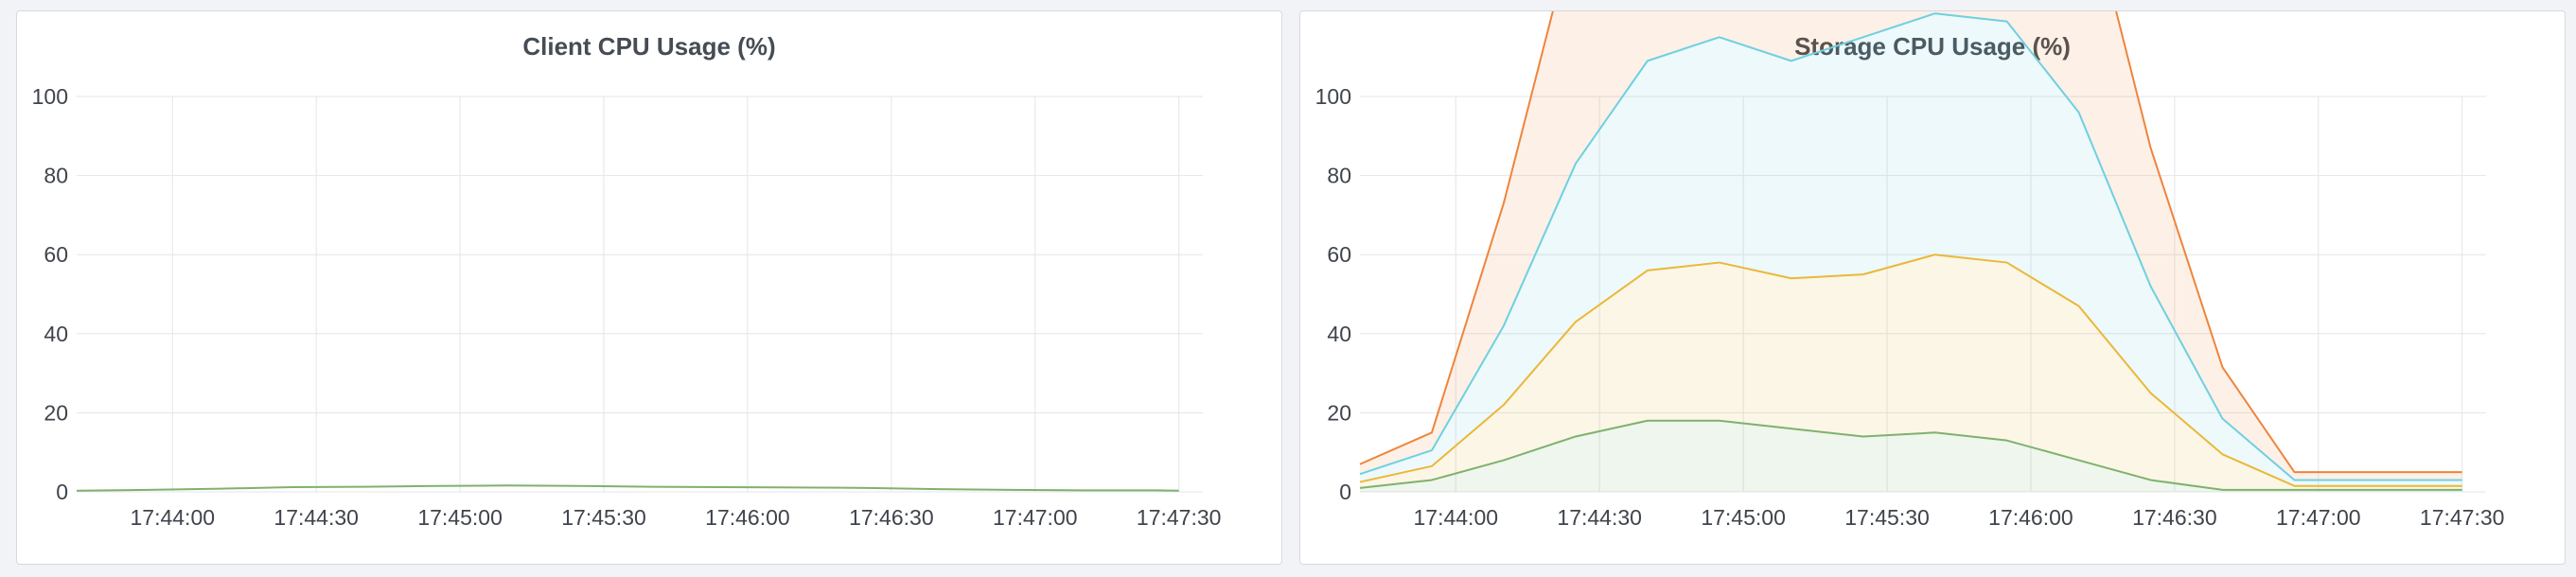  Describe the element at coordinates (627, 488) in the screenshot. I see `series-line` at that location.